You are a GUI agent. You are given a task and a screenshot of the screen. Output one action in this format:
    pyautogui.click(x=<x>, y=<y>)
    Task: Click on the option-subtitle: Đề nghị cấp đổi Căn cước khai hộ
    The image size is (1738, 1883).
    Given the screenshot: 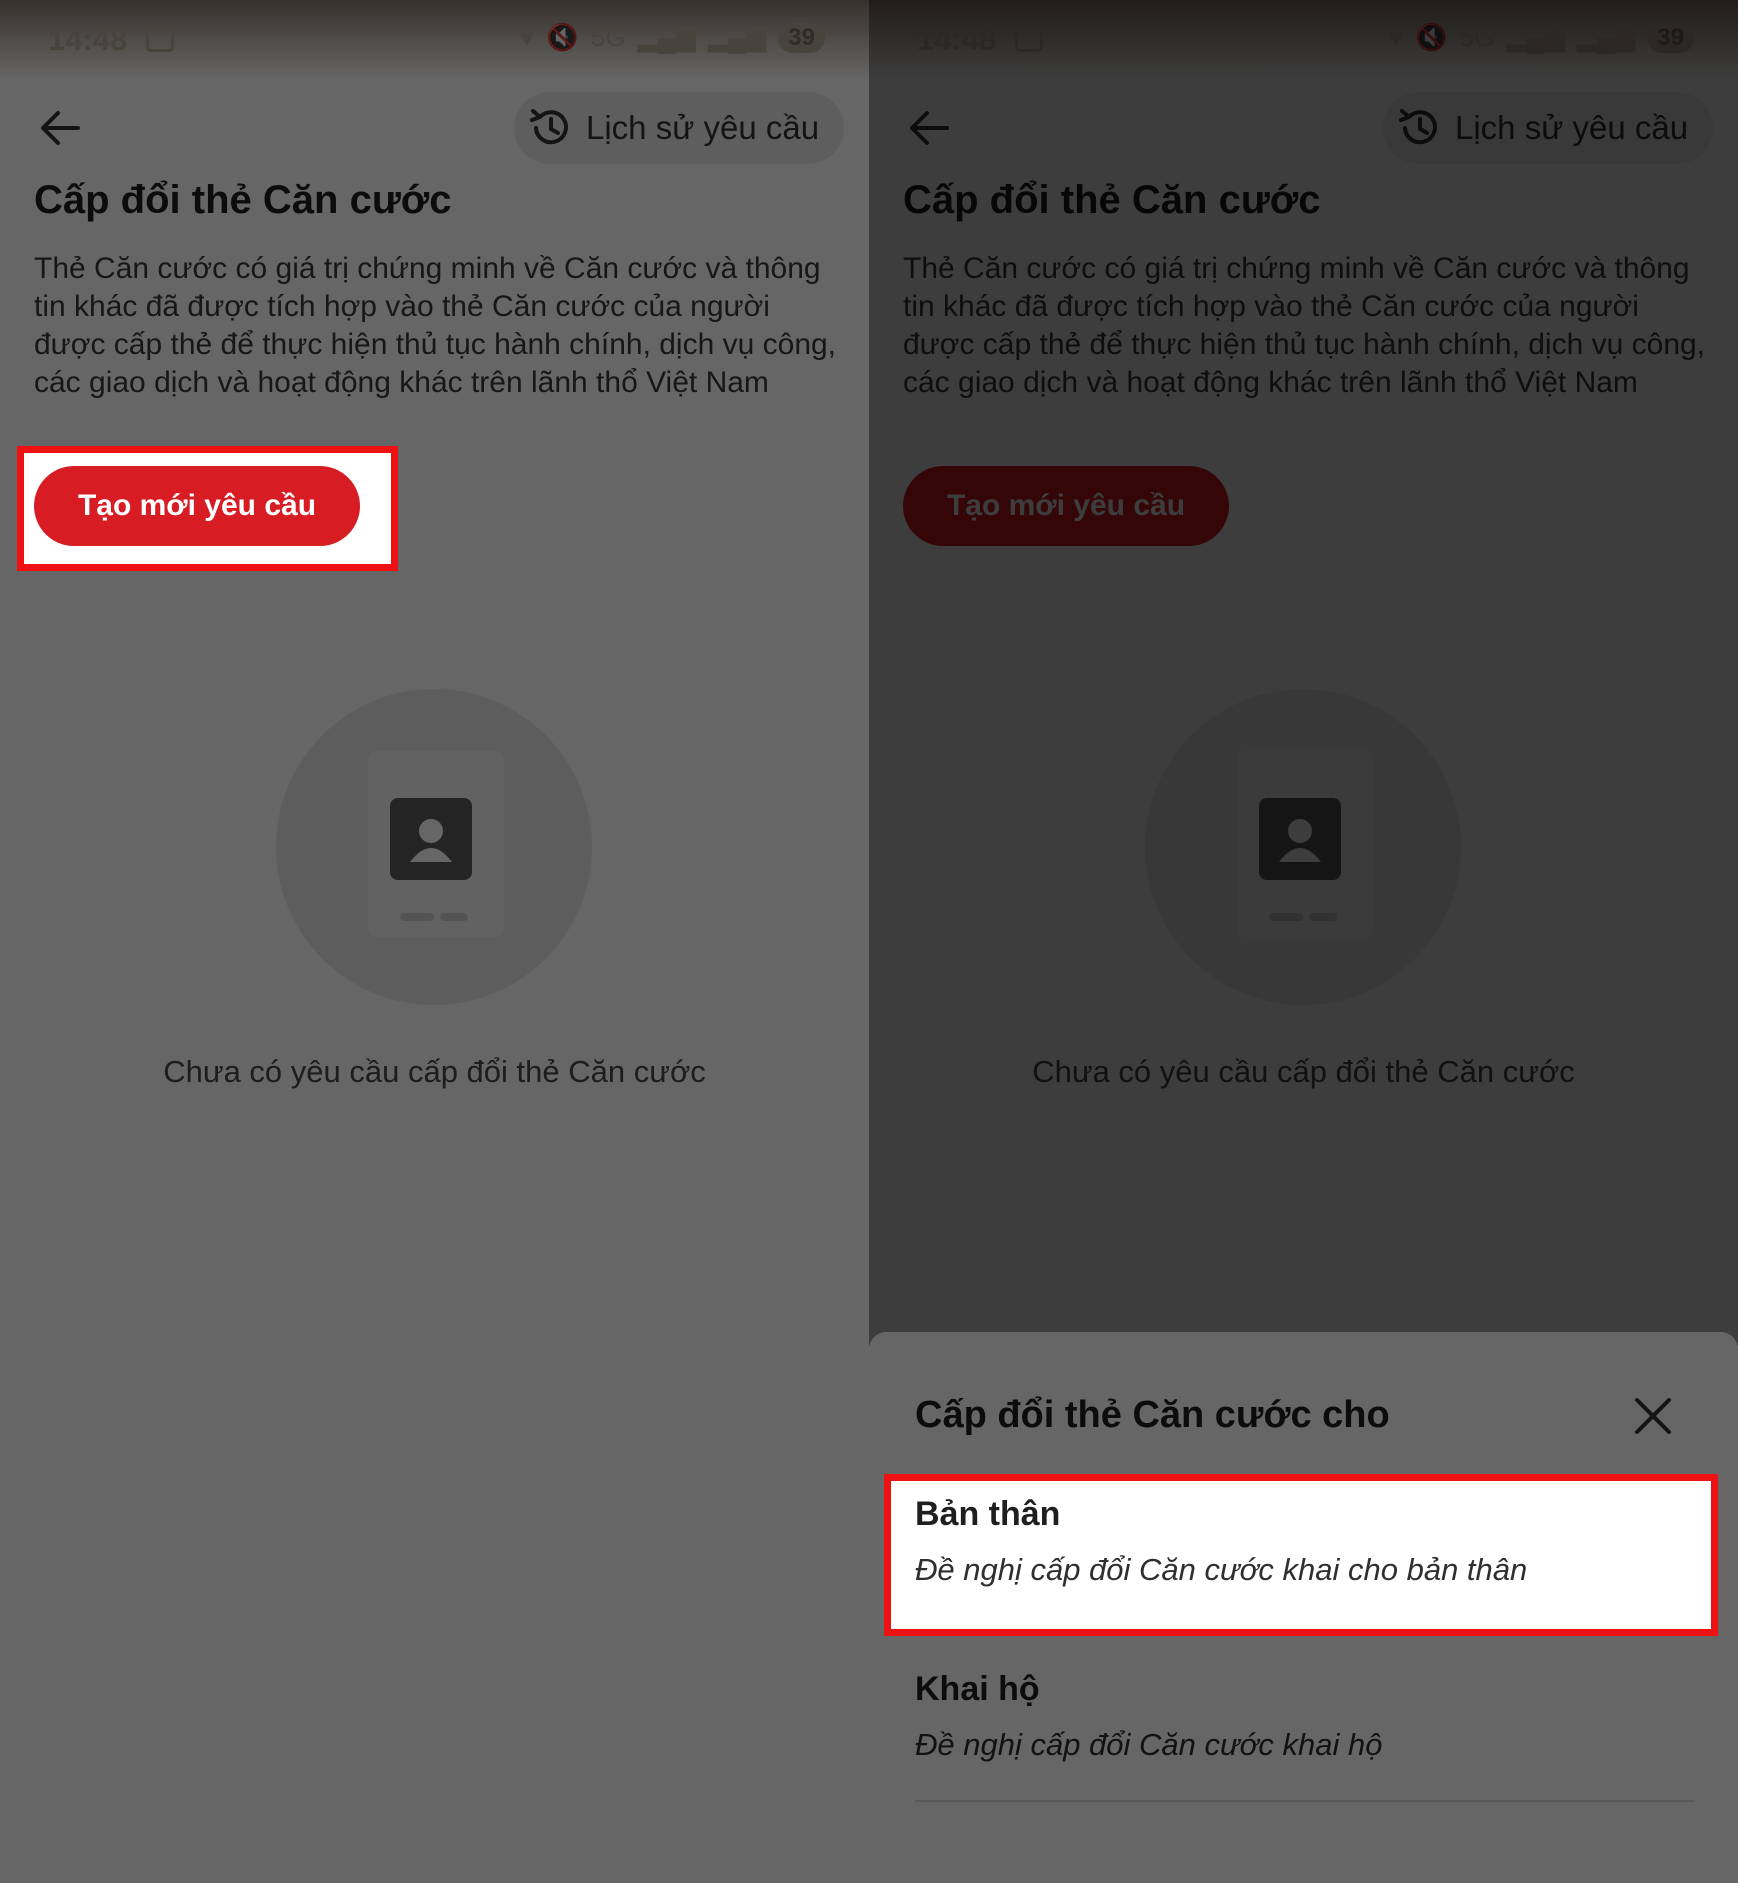 What is the action you would take?
    pyautogui.click(x=1149, y=1744)
    